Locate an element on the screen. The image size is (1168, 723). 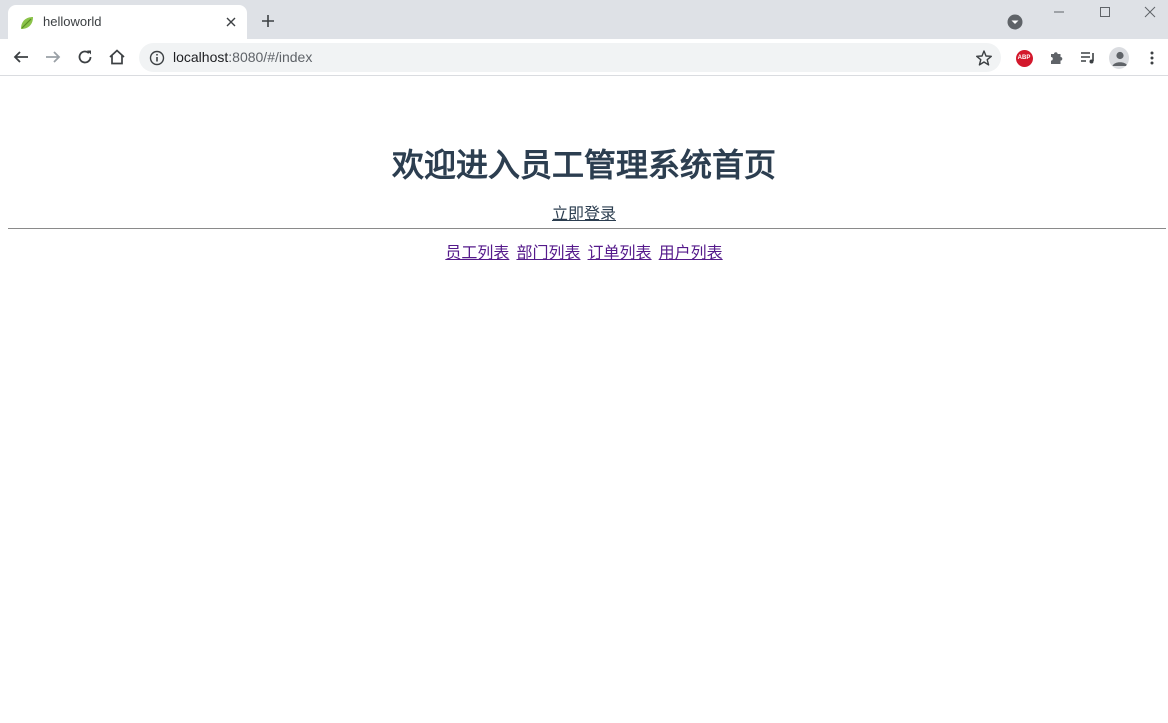
window-close-icon is located at coordinates (1147, 12).